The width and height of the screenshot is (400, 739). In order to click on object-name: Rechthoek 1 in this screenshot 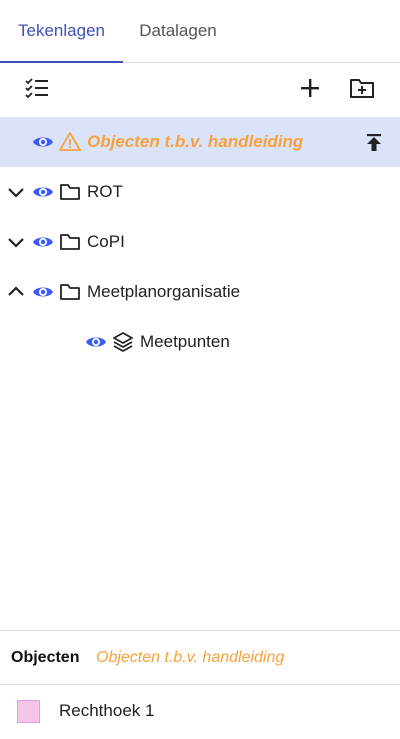, I will do `click(107, 710)`.